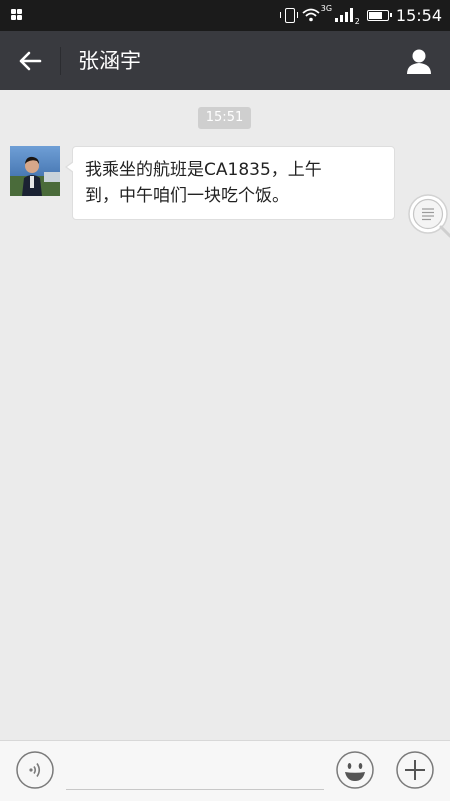 This screenshot has width=450, height=801. What do you see at coordinates (340, 15) in the screenshot?
I see `signal-icon: 3G 2` at bounding box center [340, 15].